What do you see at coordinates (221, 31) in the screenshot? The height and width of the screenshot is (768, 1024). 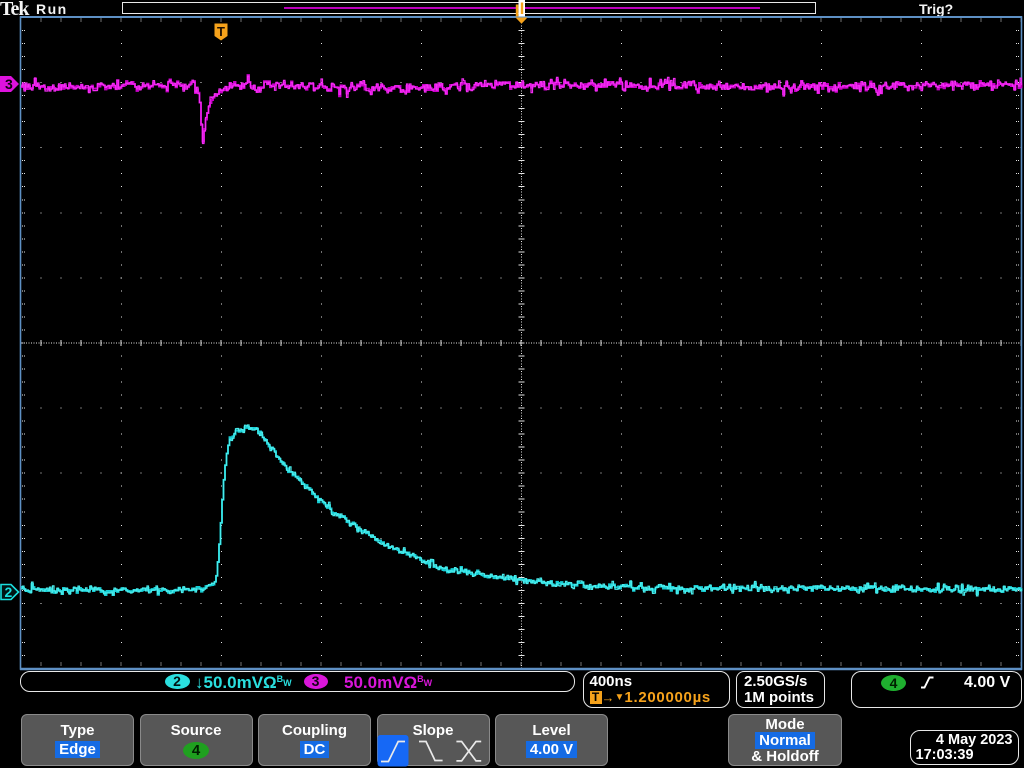 I see `svg-text: T` at bounding box center [221, 31].